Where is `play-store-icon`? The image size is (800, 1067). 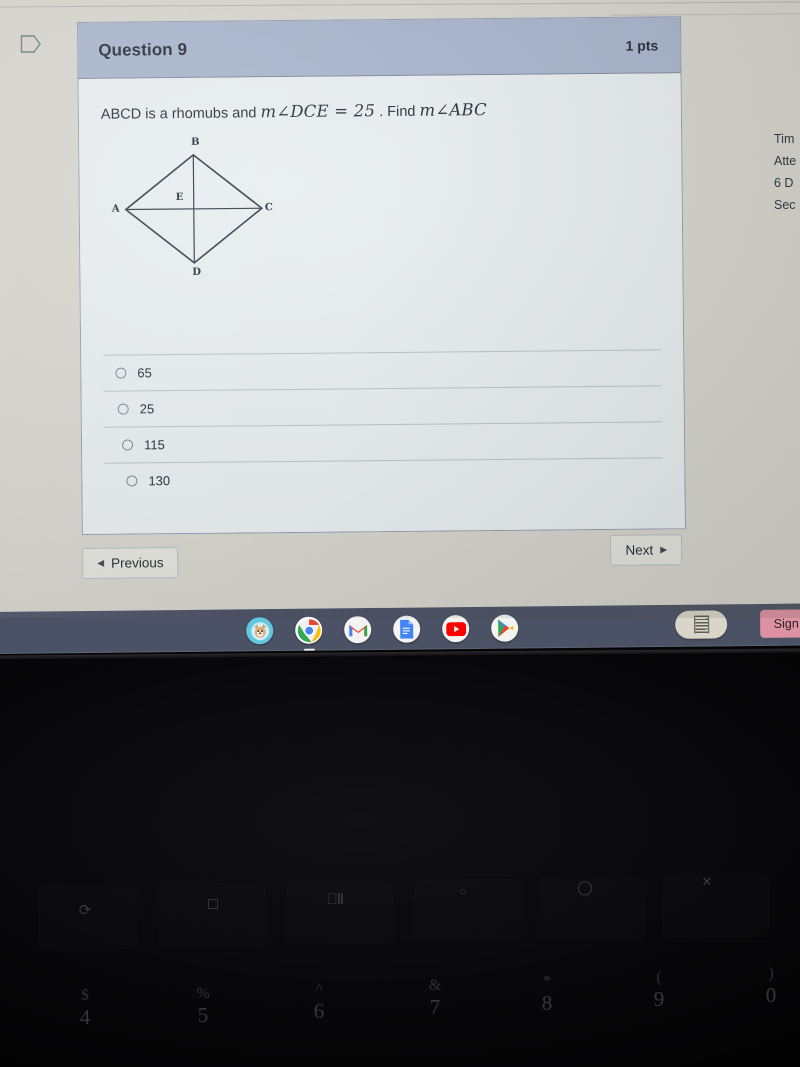 play-store-icon is located at coordinates (505, 628).